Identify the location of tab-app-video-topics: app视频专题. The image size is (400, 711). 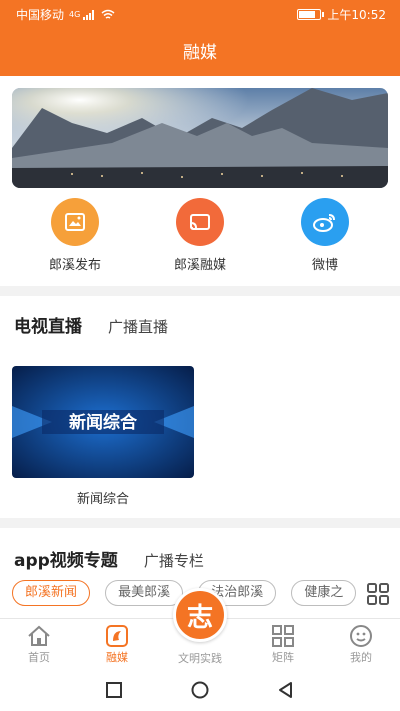
(66, 558).